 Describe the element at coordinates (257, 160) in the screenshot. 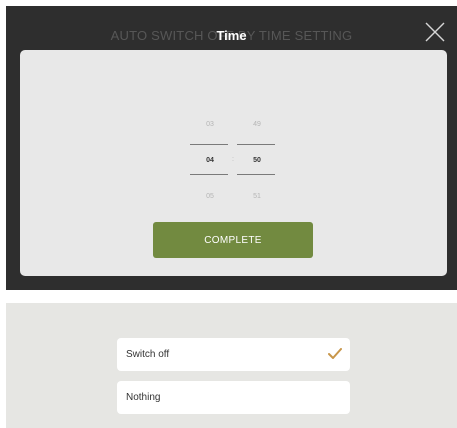

I see `minute-selected: 50` at that location.